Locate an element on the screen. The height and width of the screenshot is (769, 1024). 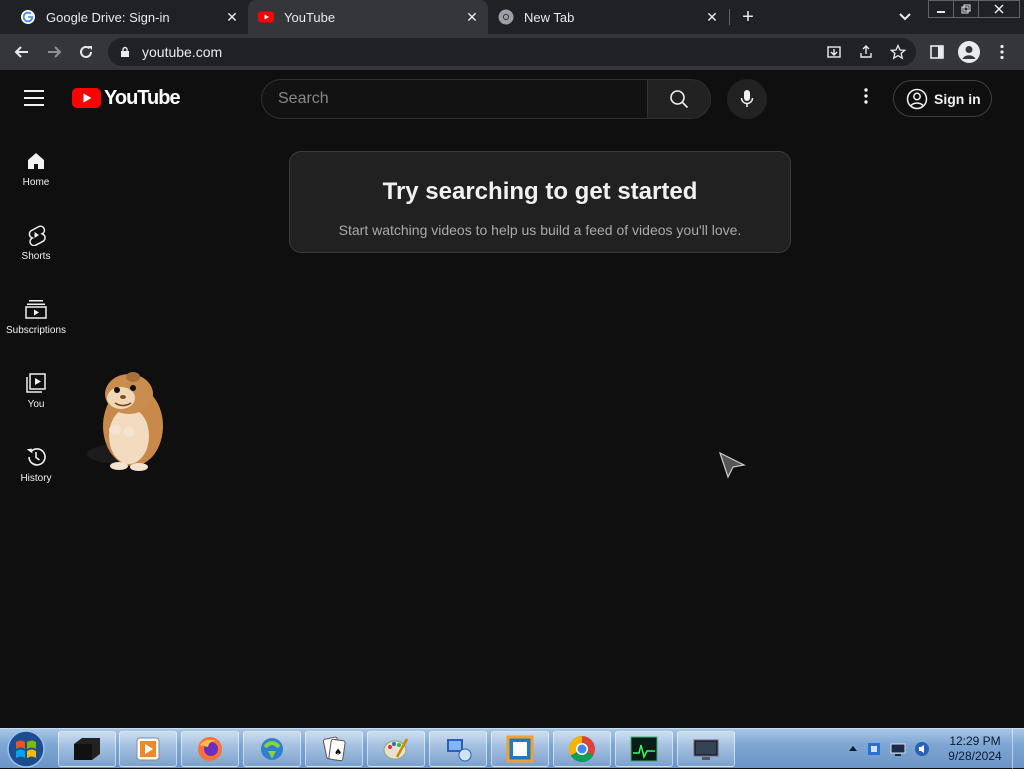
remote-desktop-icon is located at coordinates (706, 749).